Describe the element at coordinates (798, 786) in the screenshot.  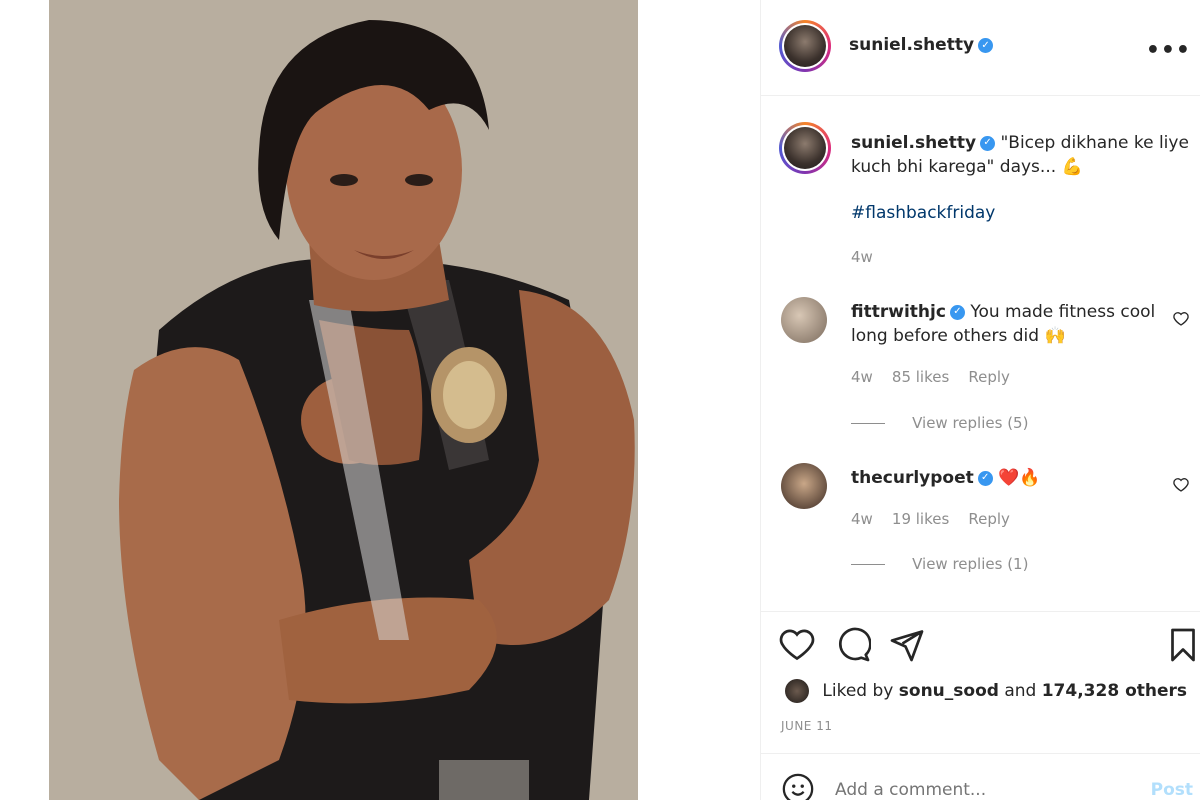
I see `emoji-icon` at that location.